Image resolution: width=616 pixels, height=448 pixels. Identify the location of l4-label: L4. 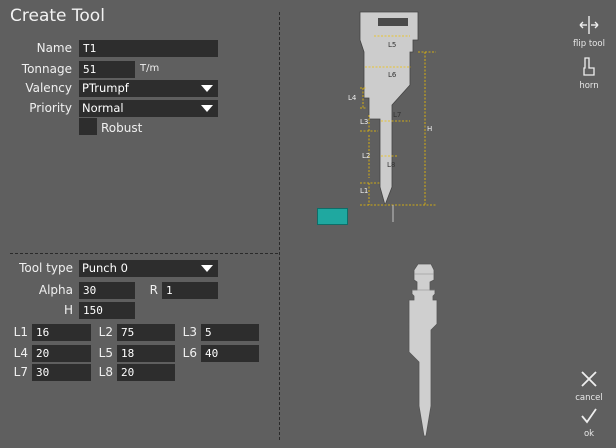
(20, 353).